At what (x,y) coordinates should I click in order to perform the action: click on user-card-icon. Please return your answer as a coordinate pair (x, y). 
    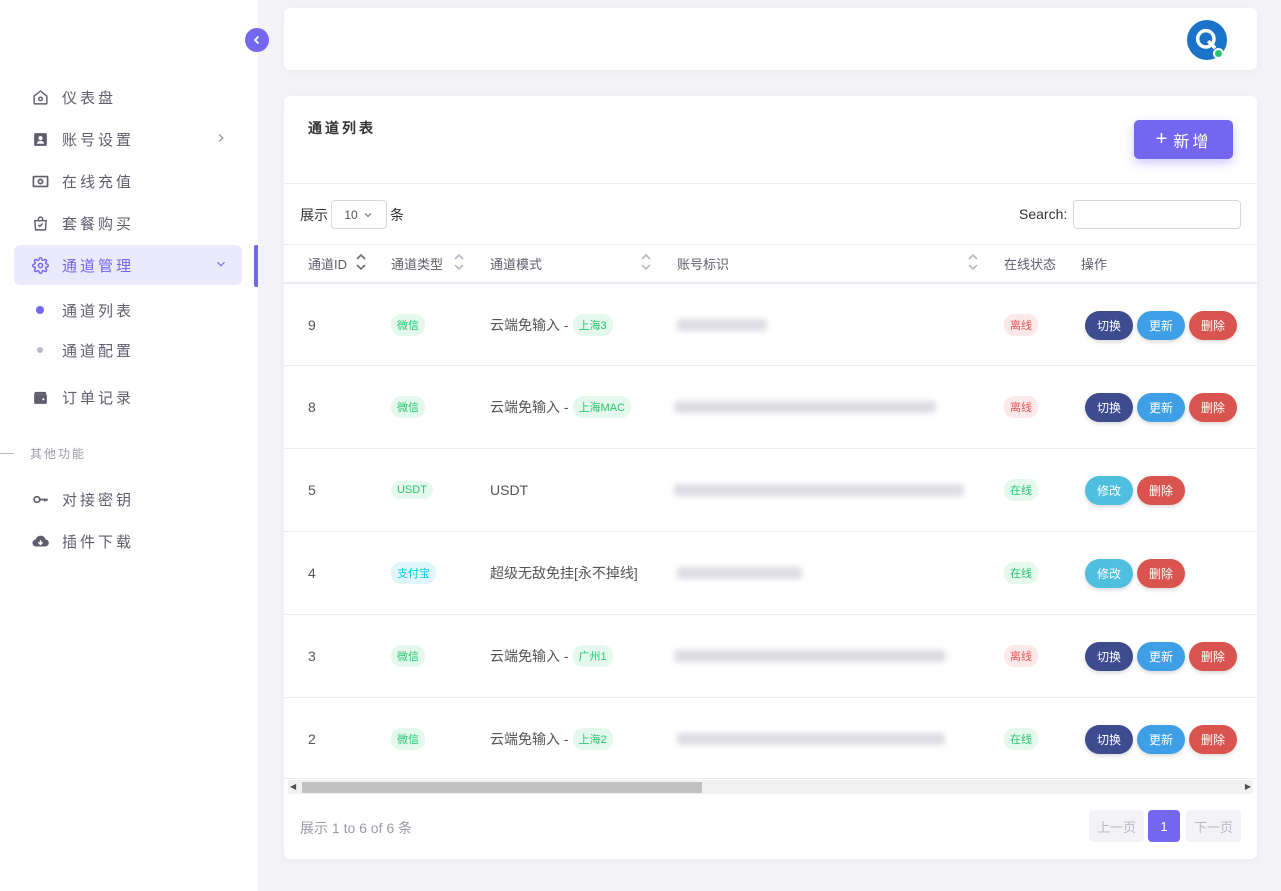
    Looking at the image, I should click on (40, 139).